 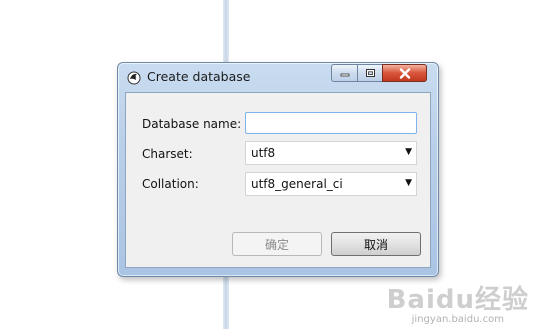 What do you see at coordinates (199, 76) in the screenshot?
I see `window-title: Create database` at bounding box center [199, 76].